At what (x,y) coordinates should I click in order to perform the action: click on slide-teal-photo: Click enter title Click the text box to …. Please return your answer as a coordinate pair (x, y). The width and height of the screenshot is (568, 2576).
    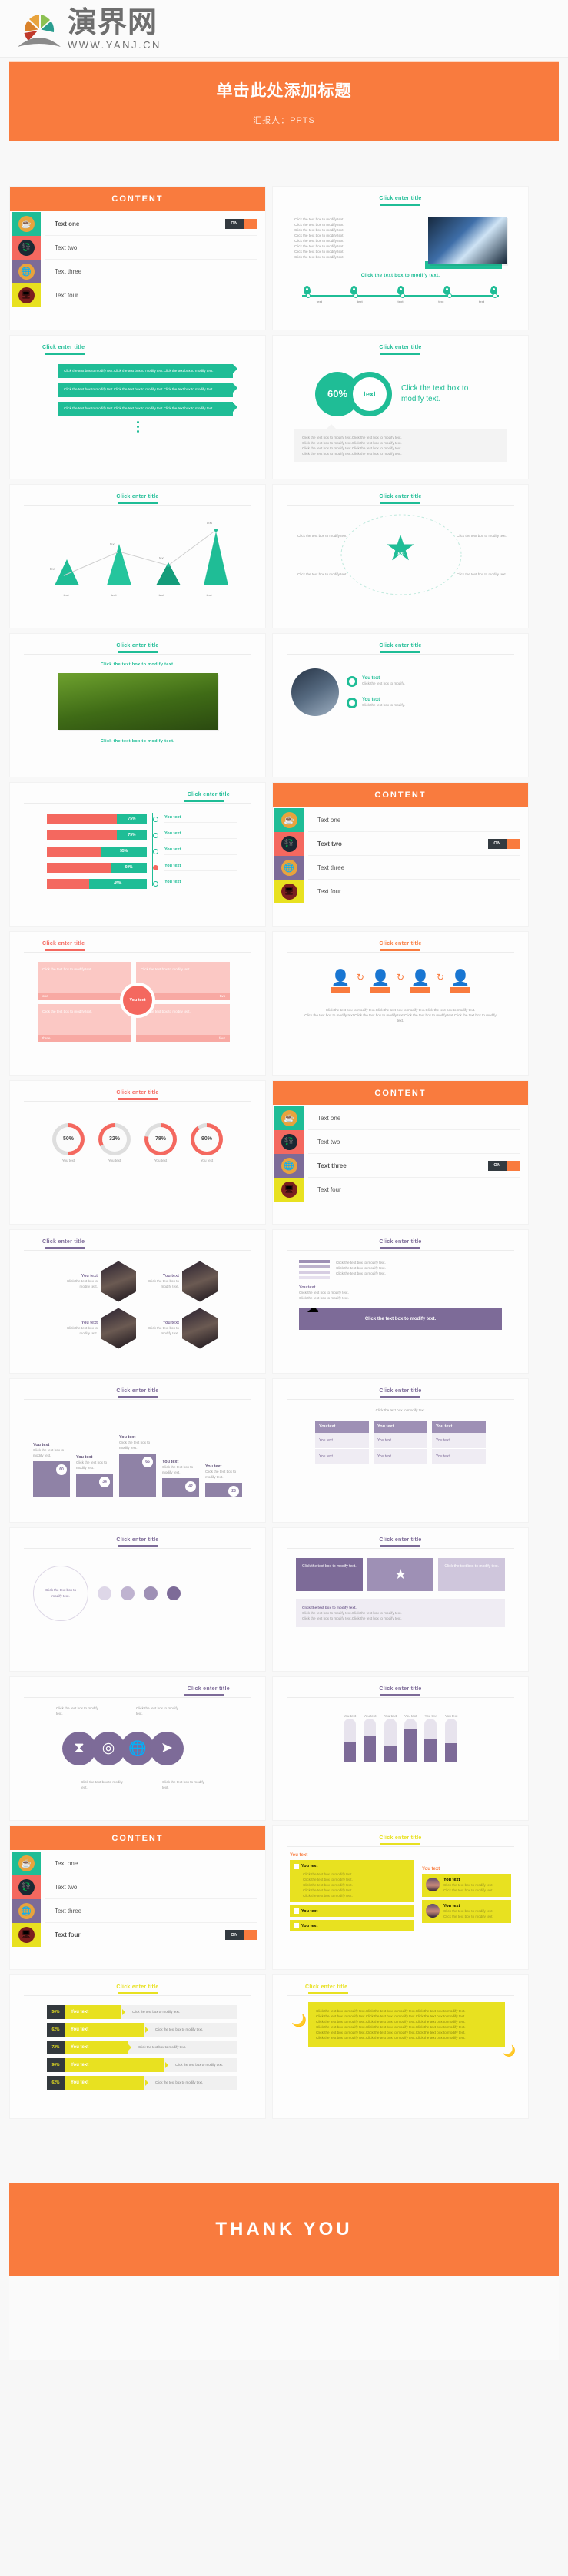
    Looking at the image, I should click on (137, 705).